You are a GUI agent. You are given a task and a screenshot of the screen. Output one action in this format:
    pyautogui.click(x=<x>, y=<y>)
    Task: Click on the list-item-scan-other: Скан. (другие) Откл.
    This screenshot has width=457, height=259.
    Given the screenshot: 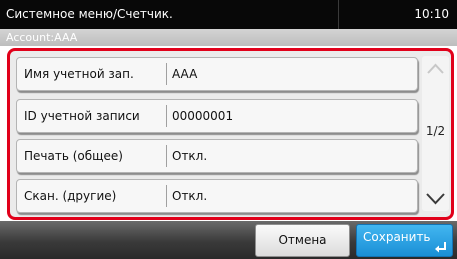 What is the action you would take?
    pyautogui.click(x=217, y=196)
    